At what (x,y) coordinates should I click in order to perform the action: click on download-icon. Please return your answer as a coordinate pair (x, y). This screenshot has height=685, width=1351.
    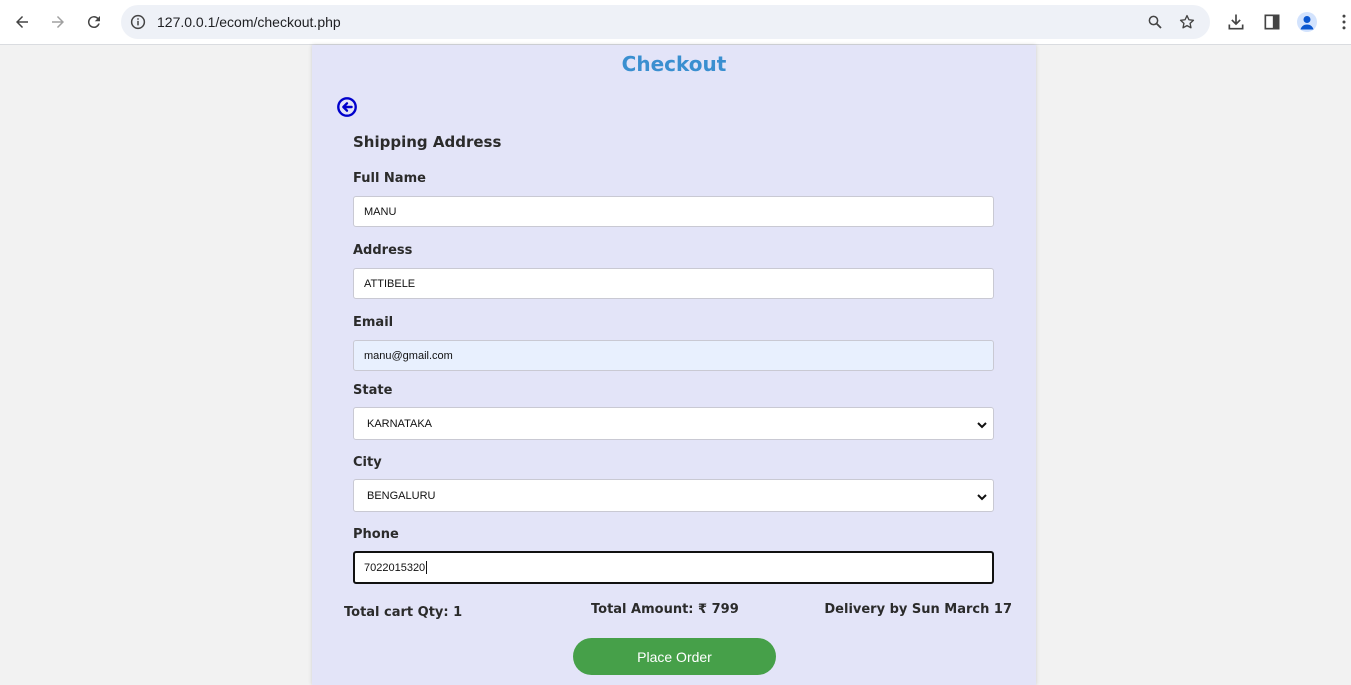
    Looking at the image, I should click on (1236, 22).